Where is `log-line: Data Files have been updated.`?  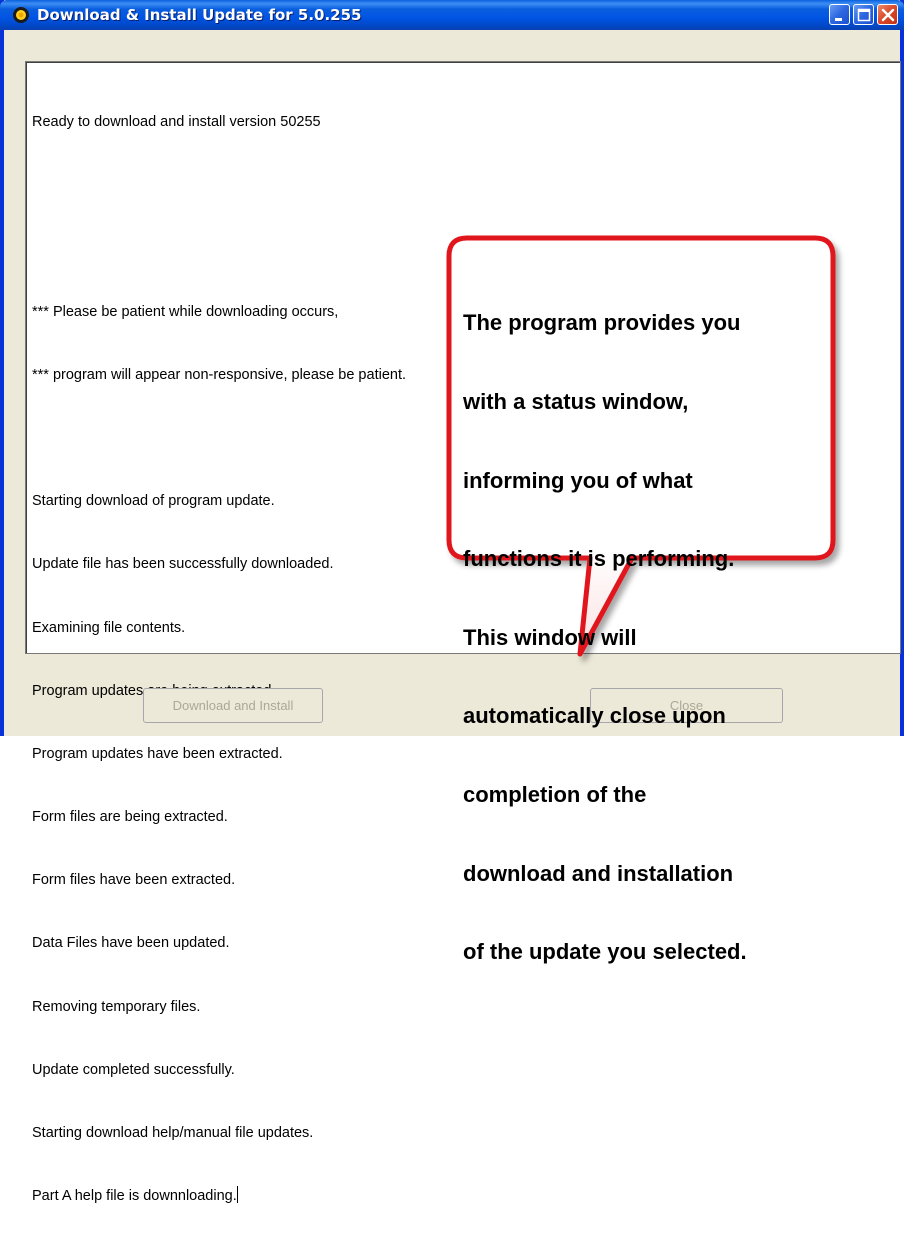
log-line: Data Files have been updated. is located at coordinates (131, 943).